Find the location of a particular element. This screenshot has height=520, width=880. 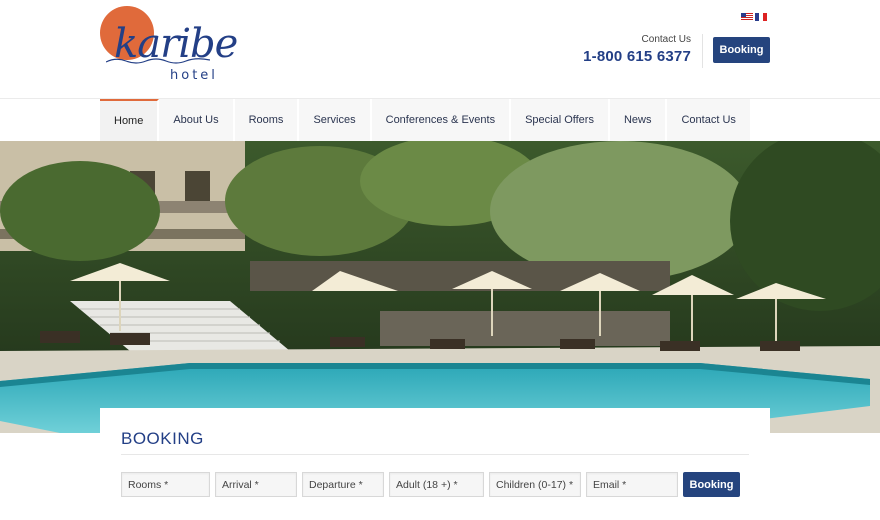

nav-item-news: News is located at coordinates (638, 120).